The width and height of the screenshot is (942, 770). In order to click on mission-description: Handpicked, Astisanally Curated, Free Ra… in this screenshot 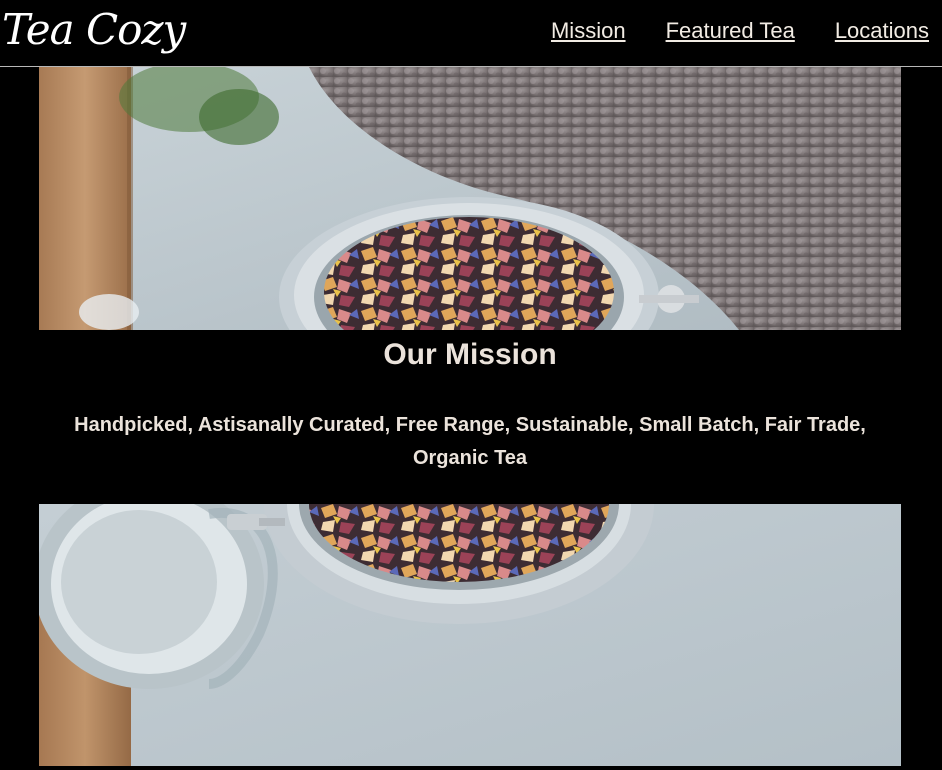, I will do `click(470, 441)`.